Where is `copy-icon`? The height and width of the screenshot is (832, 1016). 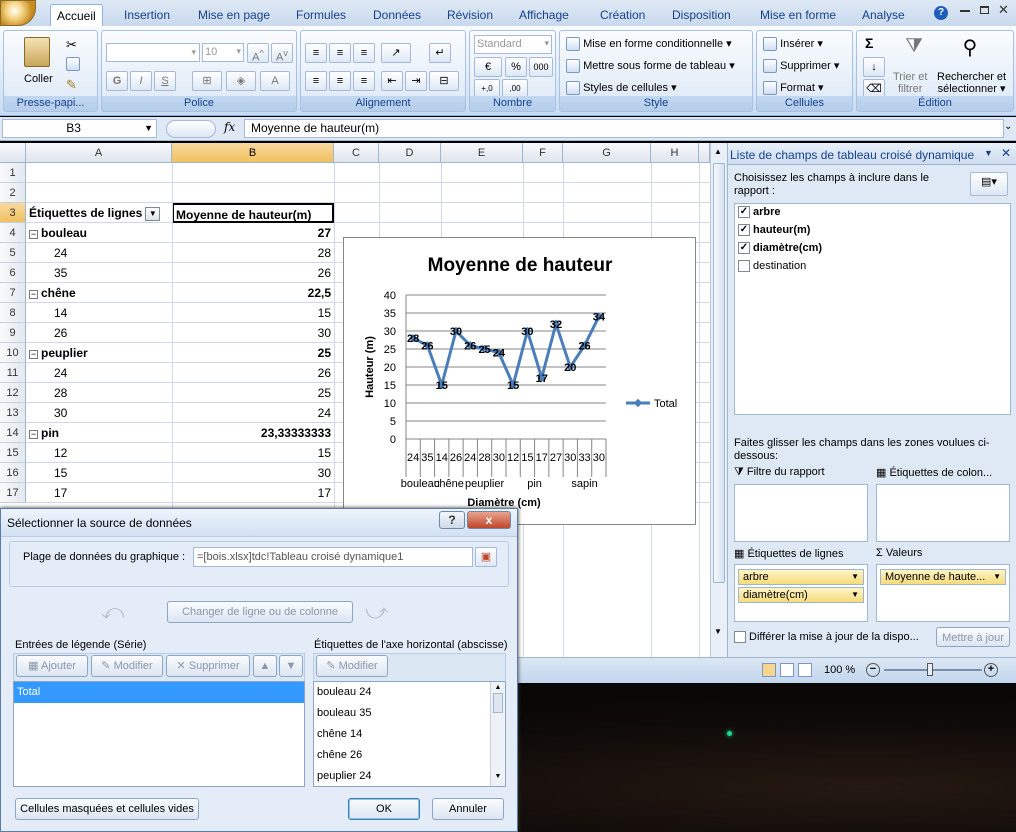 copy-icon is located at coordinates (73, 64).